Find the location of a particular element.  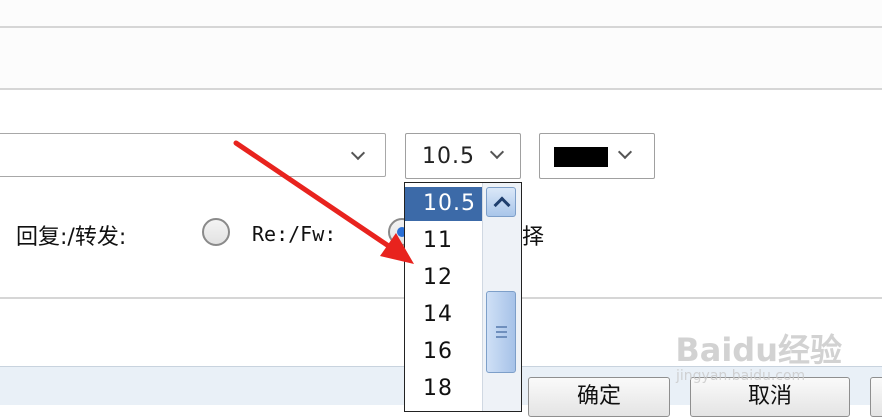

watermark-logo: Baidu经验 is located at coordinates (758, 350).